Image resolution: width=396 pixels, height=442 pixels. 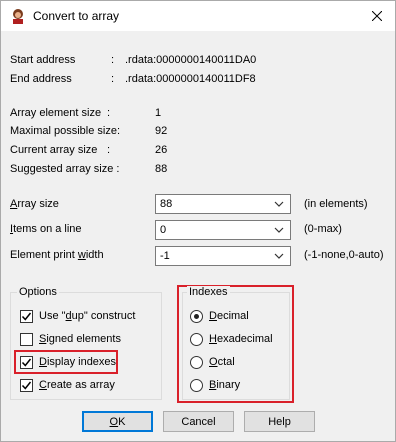 I want to click on radio-selected-dot, so click(x=196, y=316).